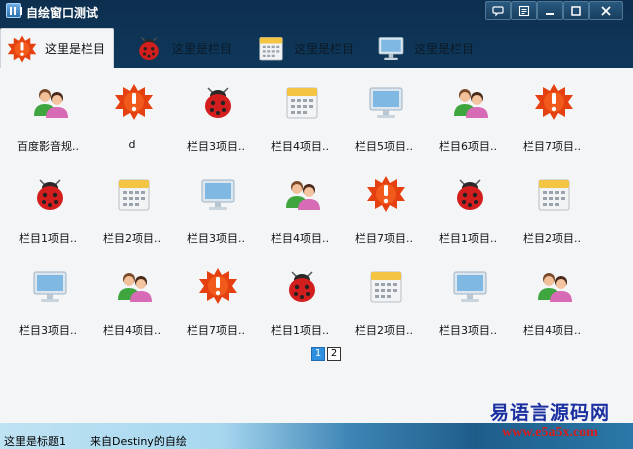 This screenshot has height=449, width=633. I want to click on close-button, so click(606, 10).